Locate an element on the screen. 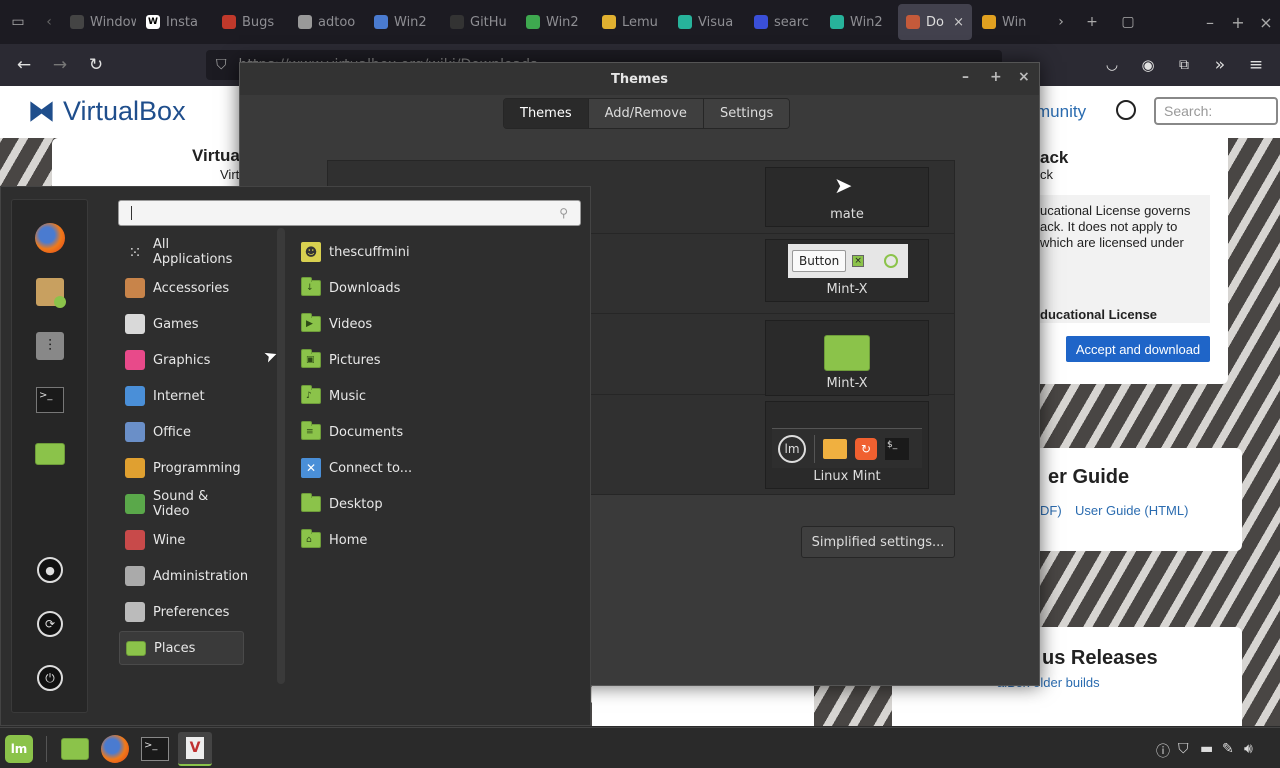 The image size is (1280, 768). lock-screen-icon: ● is located at coordinates (50, 570).